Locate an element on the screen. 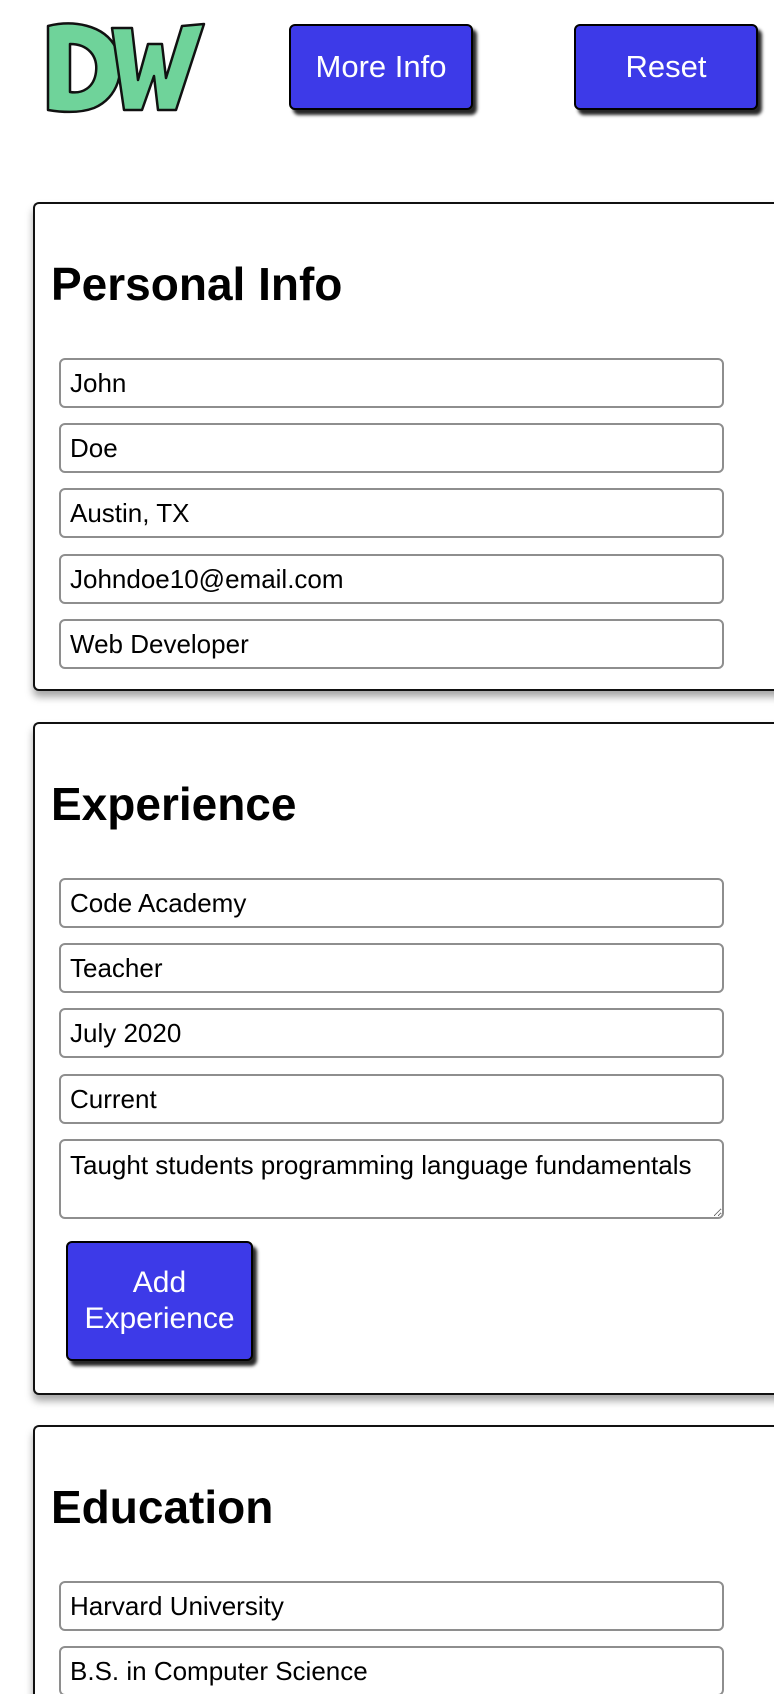  reset-label: Reset is located at coordinates (666, 66).